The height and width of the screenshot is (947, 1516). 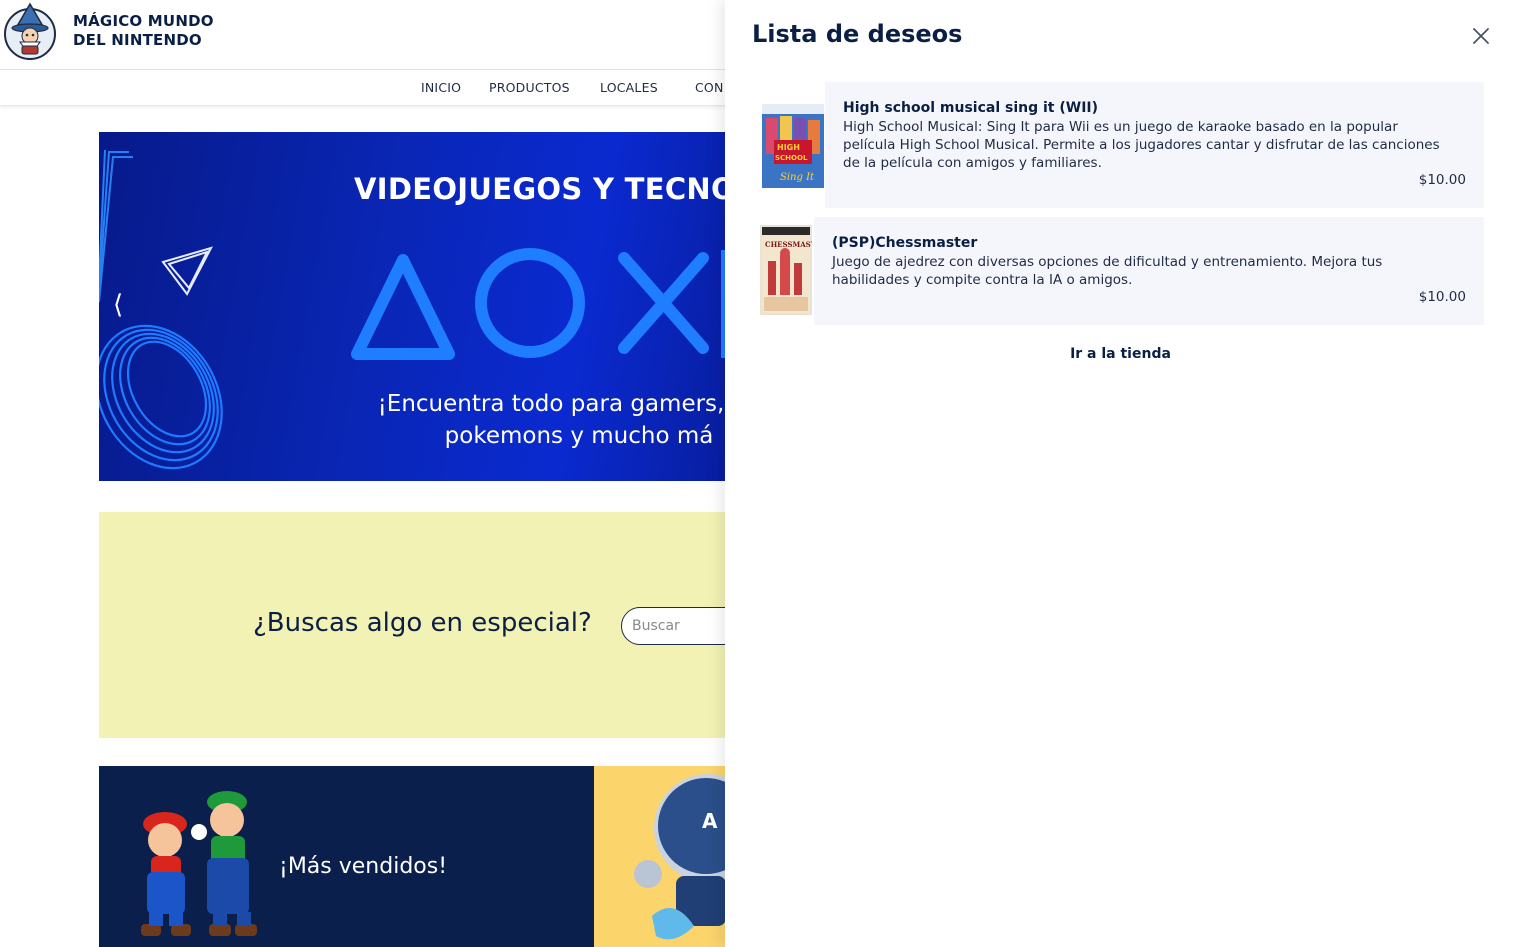 I want to click on captain-america-funko-illustration: A, so click(x=679, y=857).